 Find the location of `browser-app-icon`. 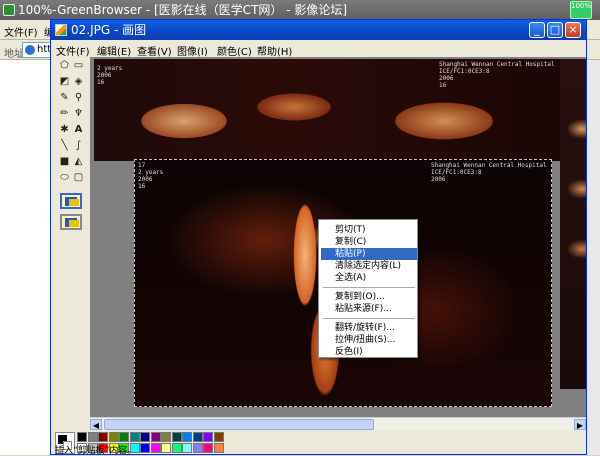

browser-app-icon is located at coordinates (9, 10).